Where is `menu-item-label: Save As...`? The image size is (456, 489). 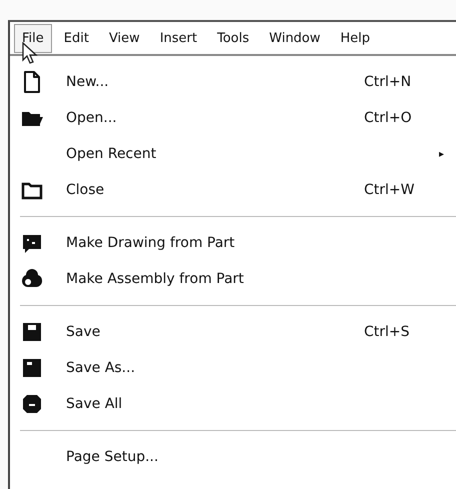
menu-item-label: Save As... is located at coordinates (101, 368).